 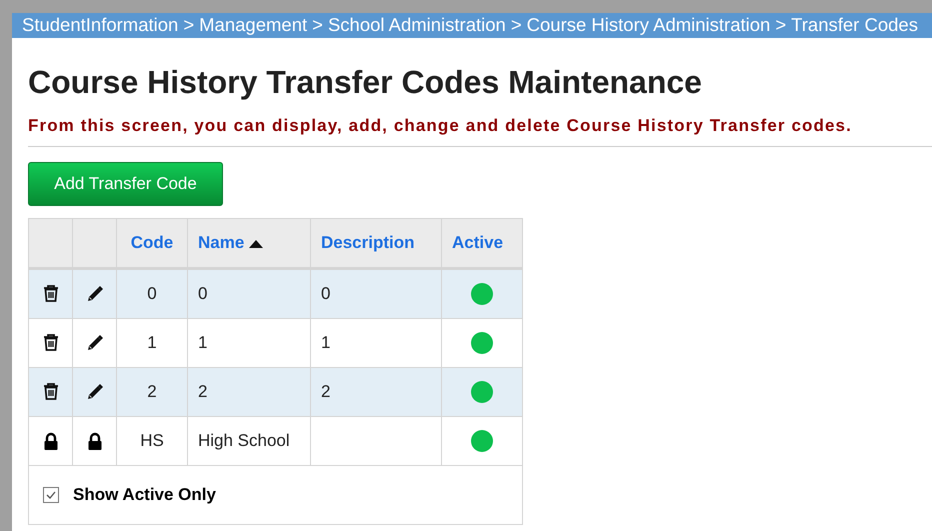 What do you see at coordinates (152, 441) in the screenshot?
I see `table-cell: HS` at bounding box center [152, 441].